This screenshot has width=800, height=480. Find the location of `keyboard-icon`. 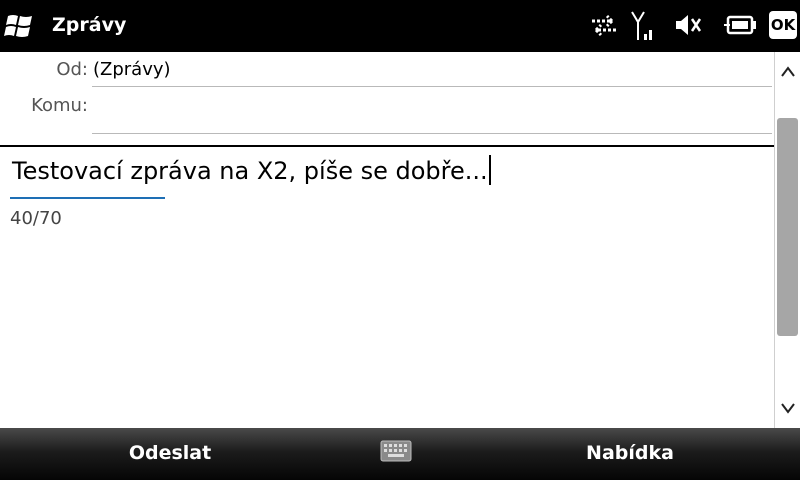

keyboard-icon is located at coordinates (396, 451).